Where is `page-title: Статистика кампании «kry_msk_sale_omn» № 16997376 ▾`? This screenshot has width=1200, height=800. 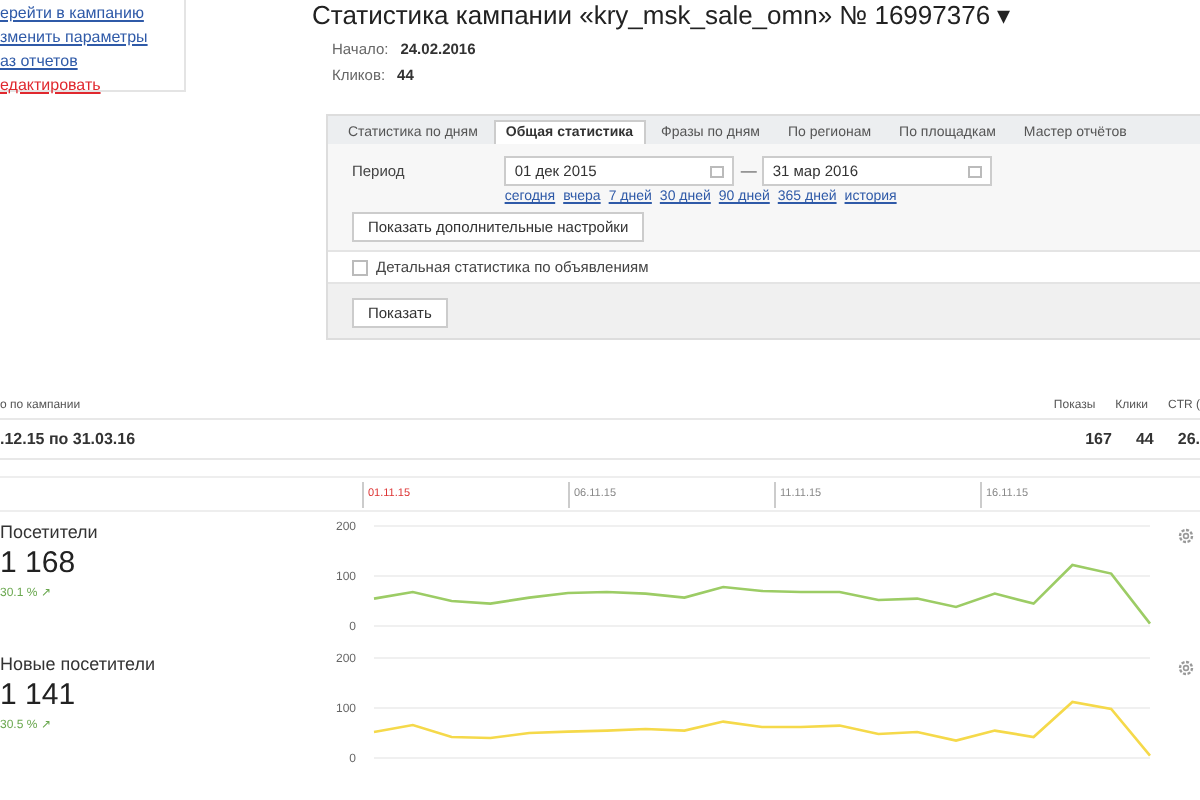 page-title: Статистика кампании «kry_msk_sale_omn» № 16997376 ▾ is located at coordinates (662, 15).